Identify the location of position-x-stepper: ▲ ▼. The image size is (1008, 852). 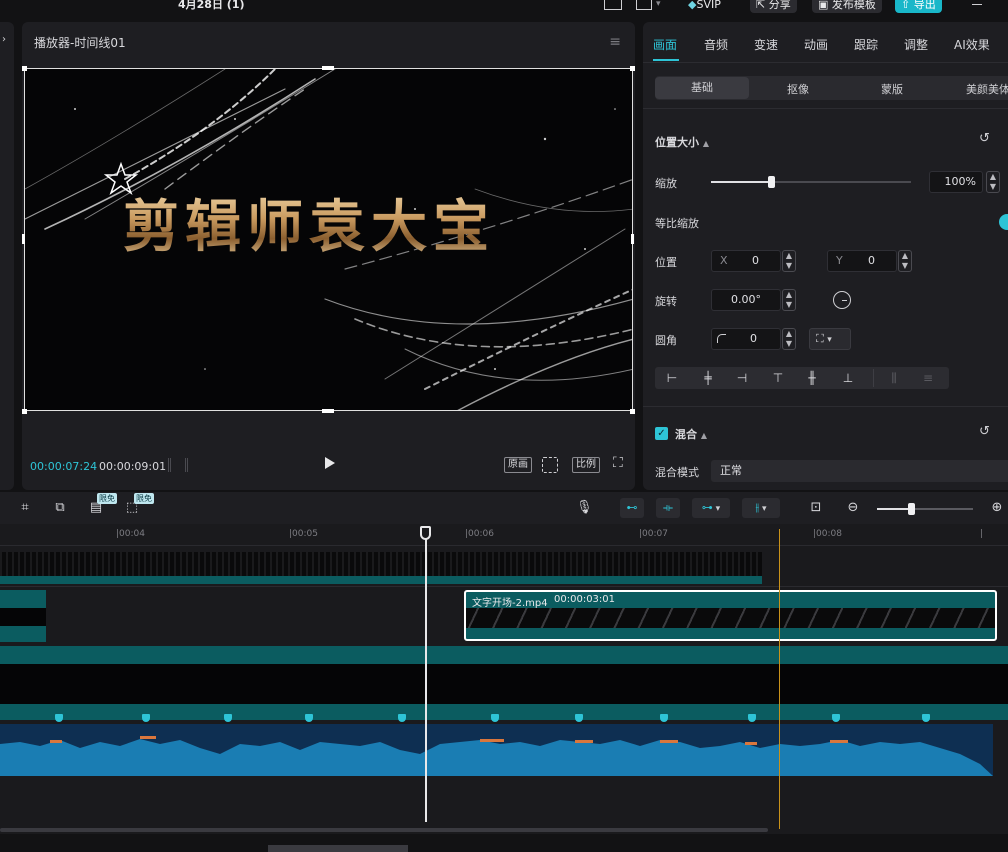
(789, 261).